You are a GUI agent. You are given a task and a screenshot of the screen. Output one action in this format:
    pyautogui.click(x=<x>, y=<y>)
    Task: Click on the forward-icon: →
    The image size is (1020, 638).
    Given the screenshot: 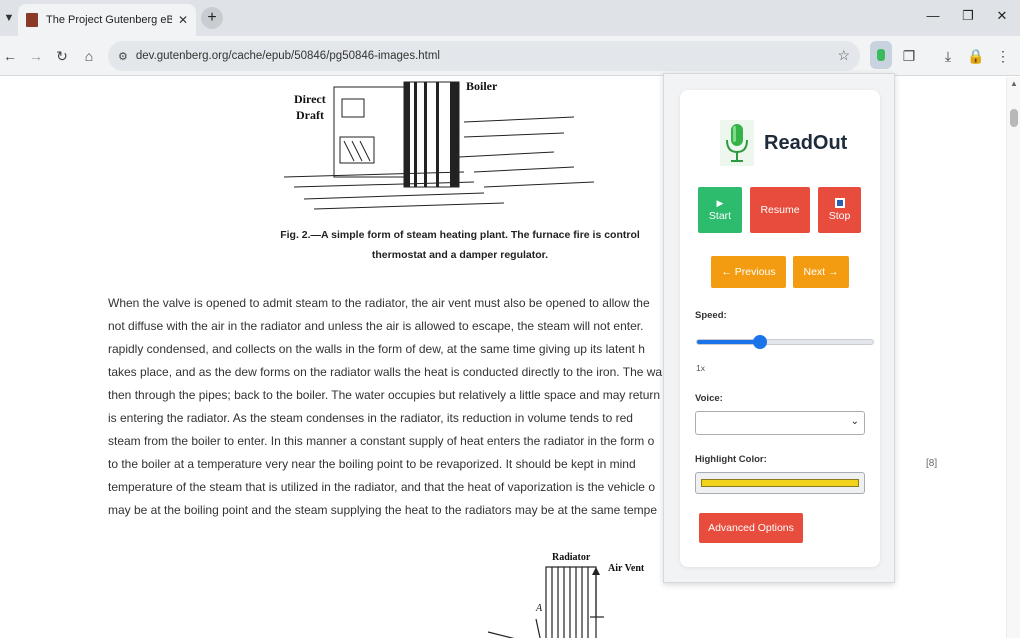 What is the action you would take?
    pyautogui.click(x=36, y=56)
    